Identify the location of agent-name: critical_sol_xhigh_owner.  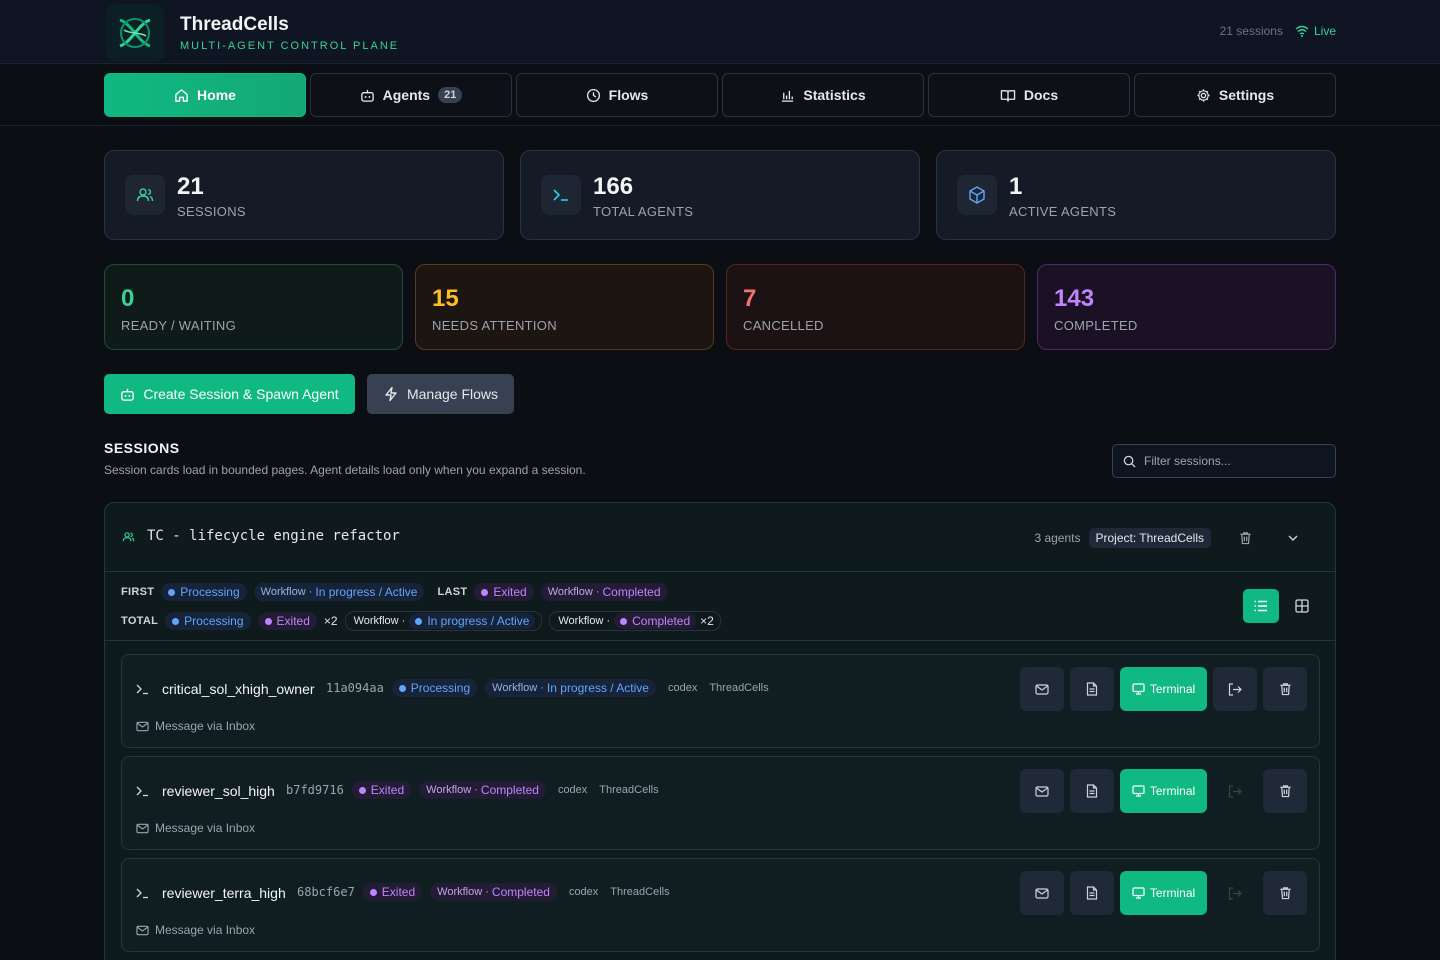
(238, 689).